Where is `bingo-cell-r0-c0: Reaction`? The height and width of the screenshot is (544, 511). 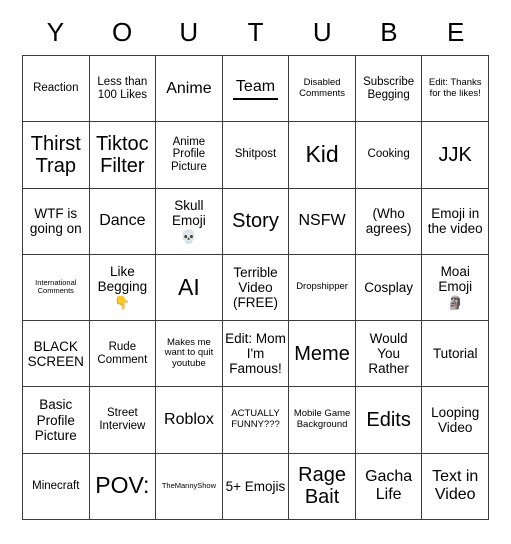
bingo-cell-r0-c0: Reaction is located at coordinates (56, 89).